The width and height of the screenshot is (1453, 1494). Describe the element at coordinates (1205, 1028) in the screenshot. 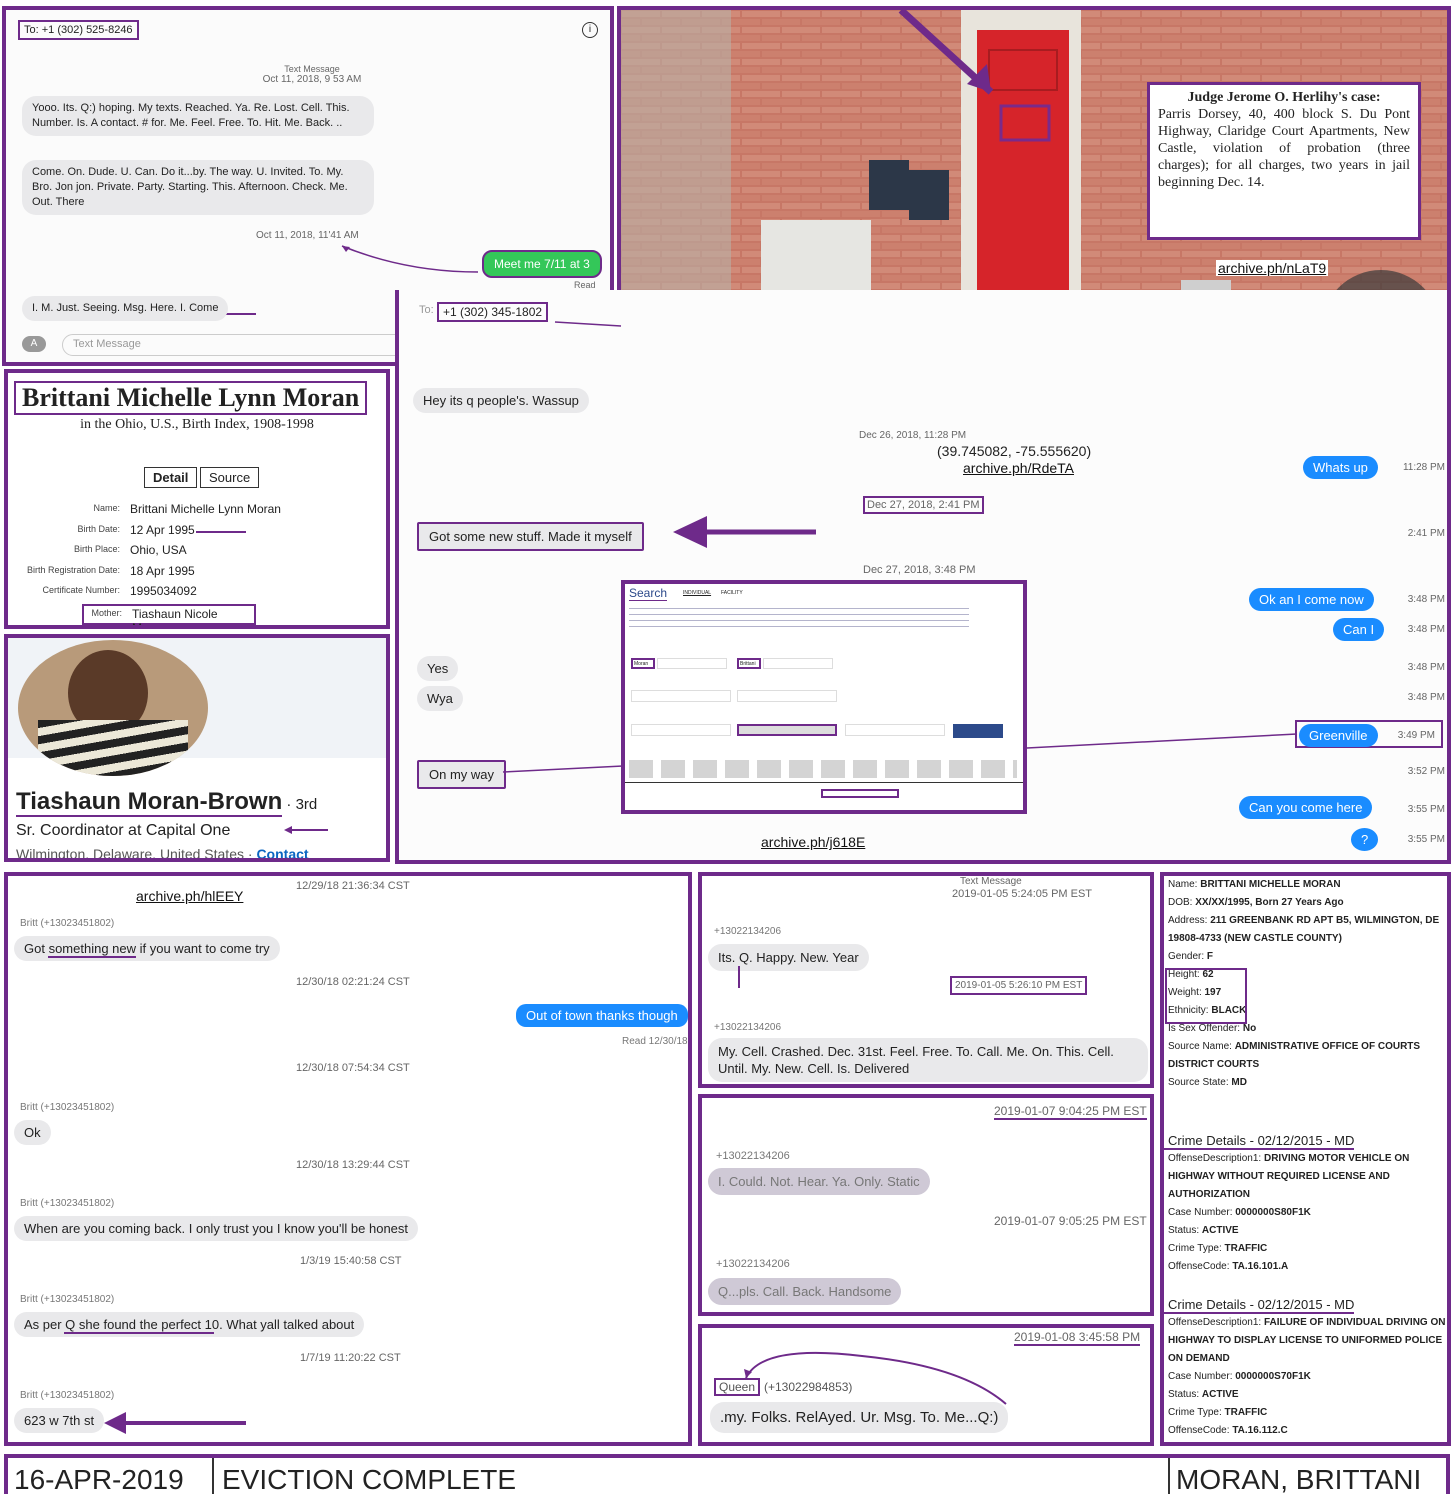

I see `record-key: Is Sex Offender:` at that location.